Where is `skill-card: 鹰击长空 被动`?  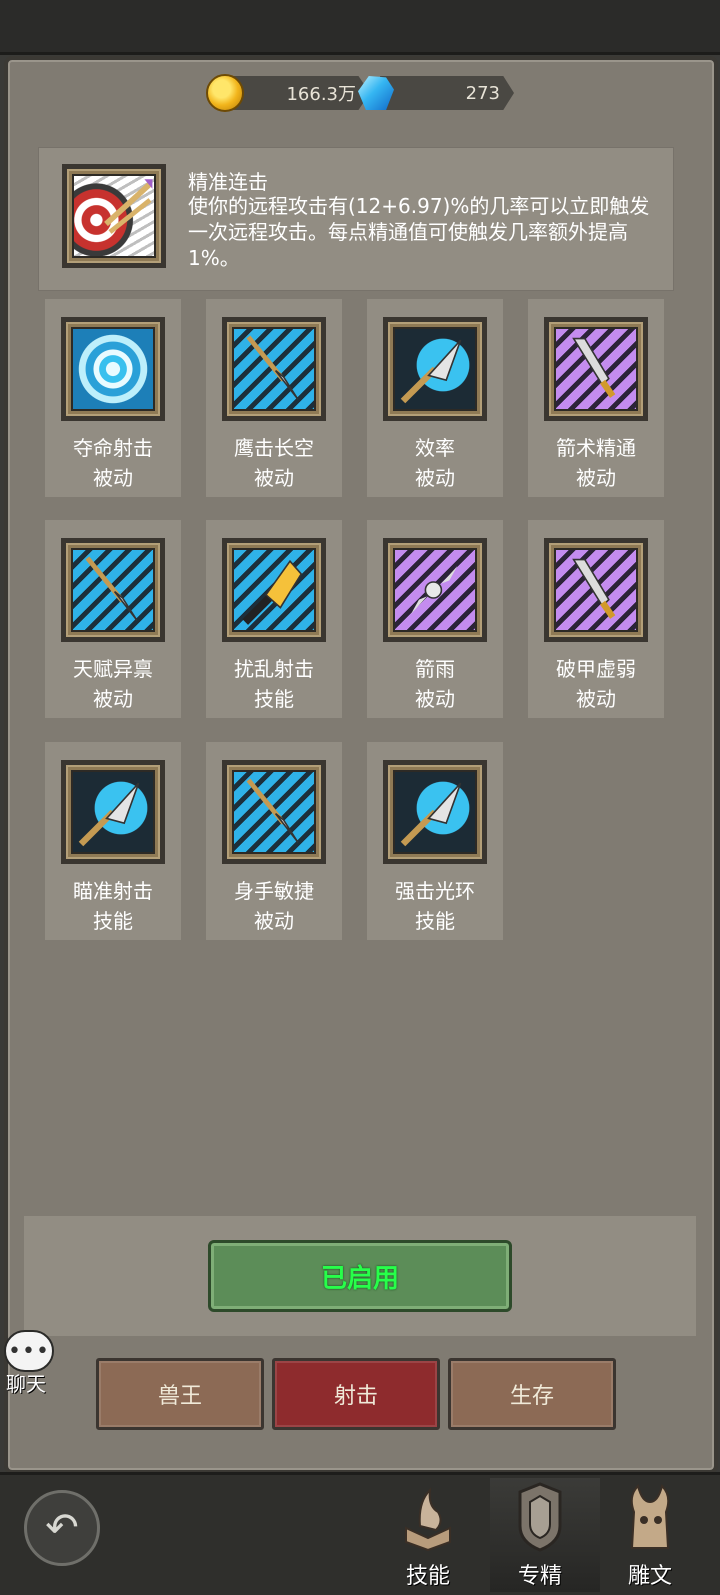
skill-card: 鹰击长空 被动 is located at coordinates (274, 398).